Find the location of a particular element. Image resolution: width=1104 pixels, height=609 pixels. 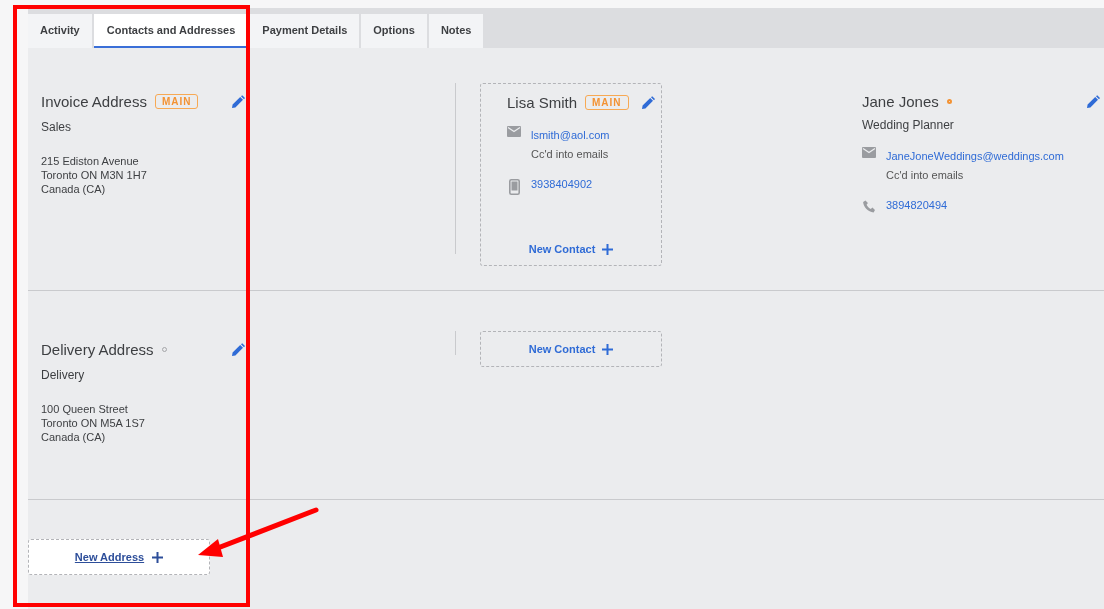

address-title: Invoice Address is located at coordinates (94, 101).